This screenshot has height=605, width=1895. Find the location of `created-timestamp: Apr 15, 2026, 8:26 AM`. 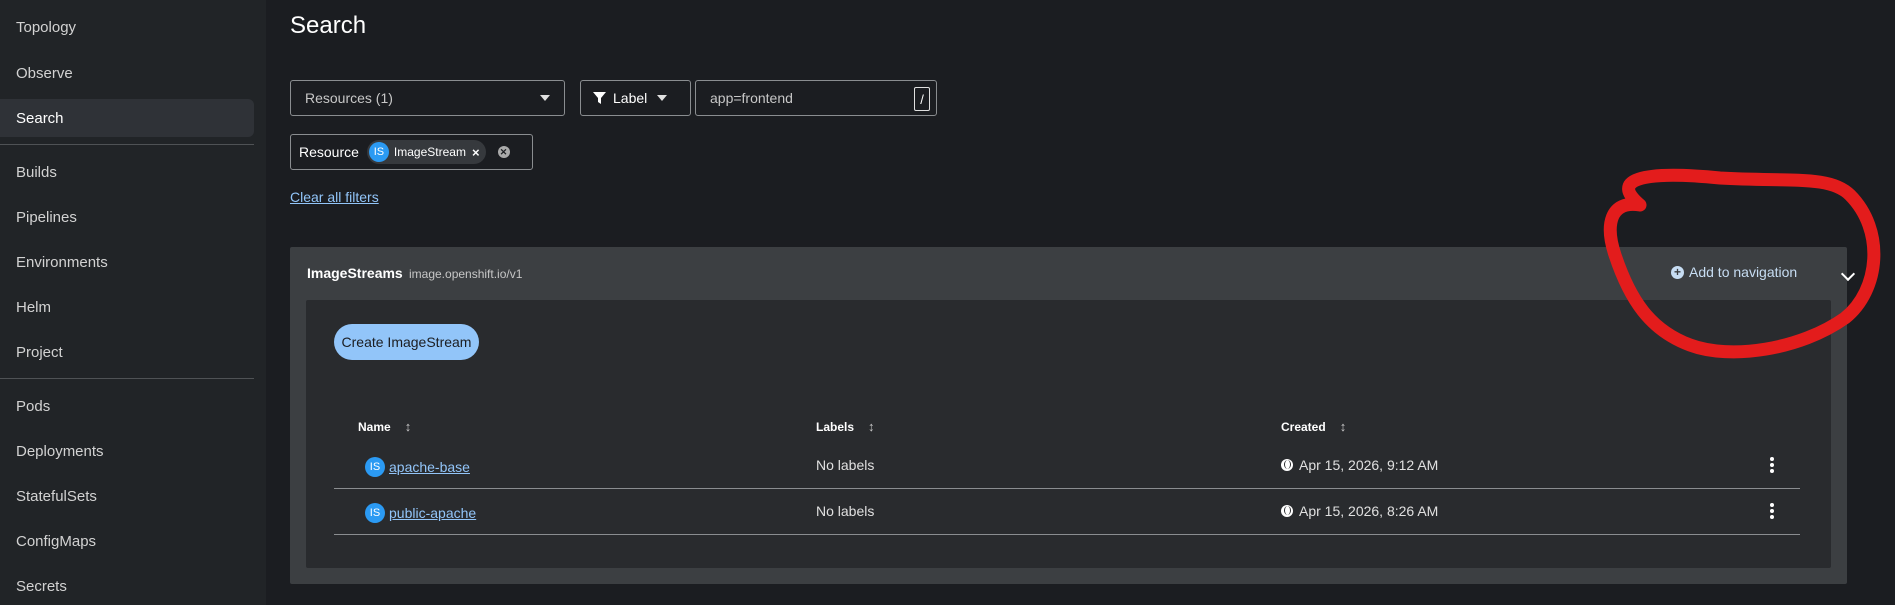

created-timestamp: Apr 15, 2026, 8:26 AM is located at coordinates (1369, 511).